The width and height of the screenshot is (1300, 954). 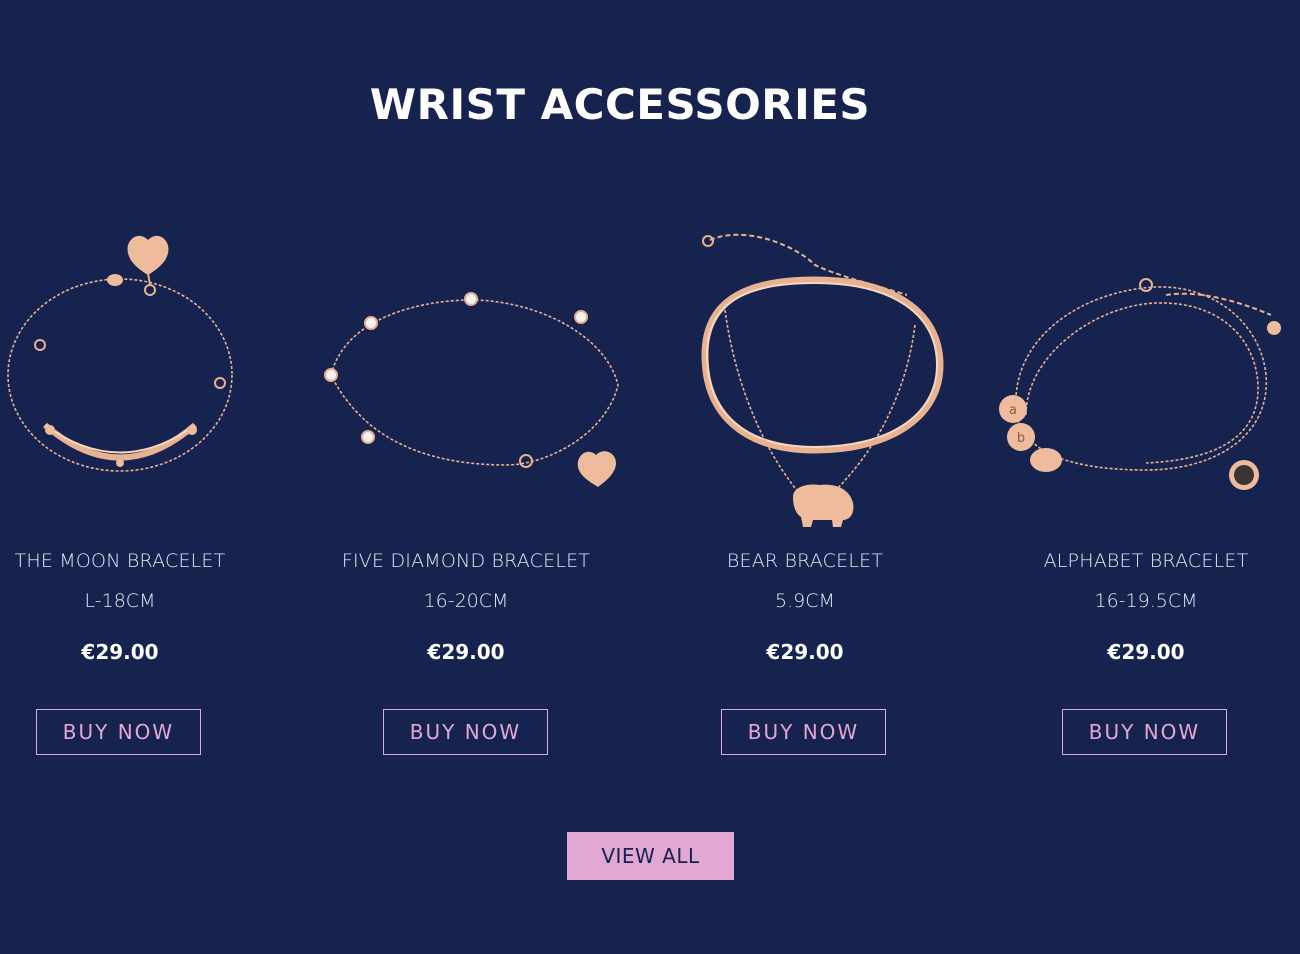 I want to click on moon-bracelet-image, so click(x=140, y=375).